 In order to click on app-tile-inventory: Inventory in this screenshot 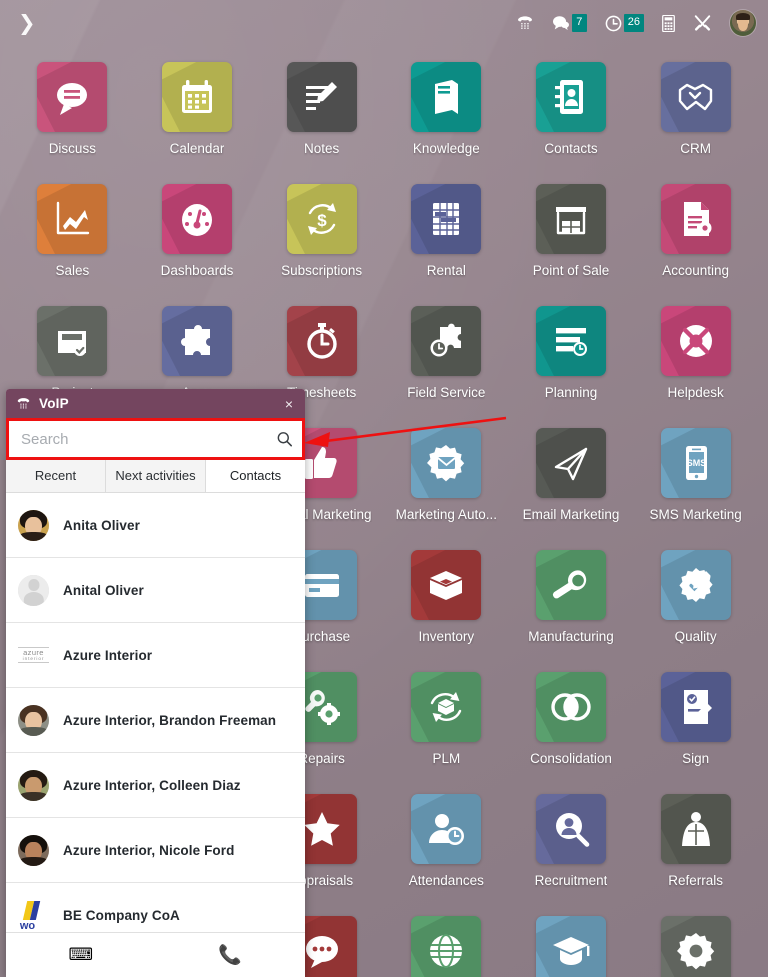, I will do `click(446, 611)`.